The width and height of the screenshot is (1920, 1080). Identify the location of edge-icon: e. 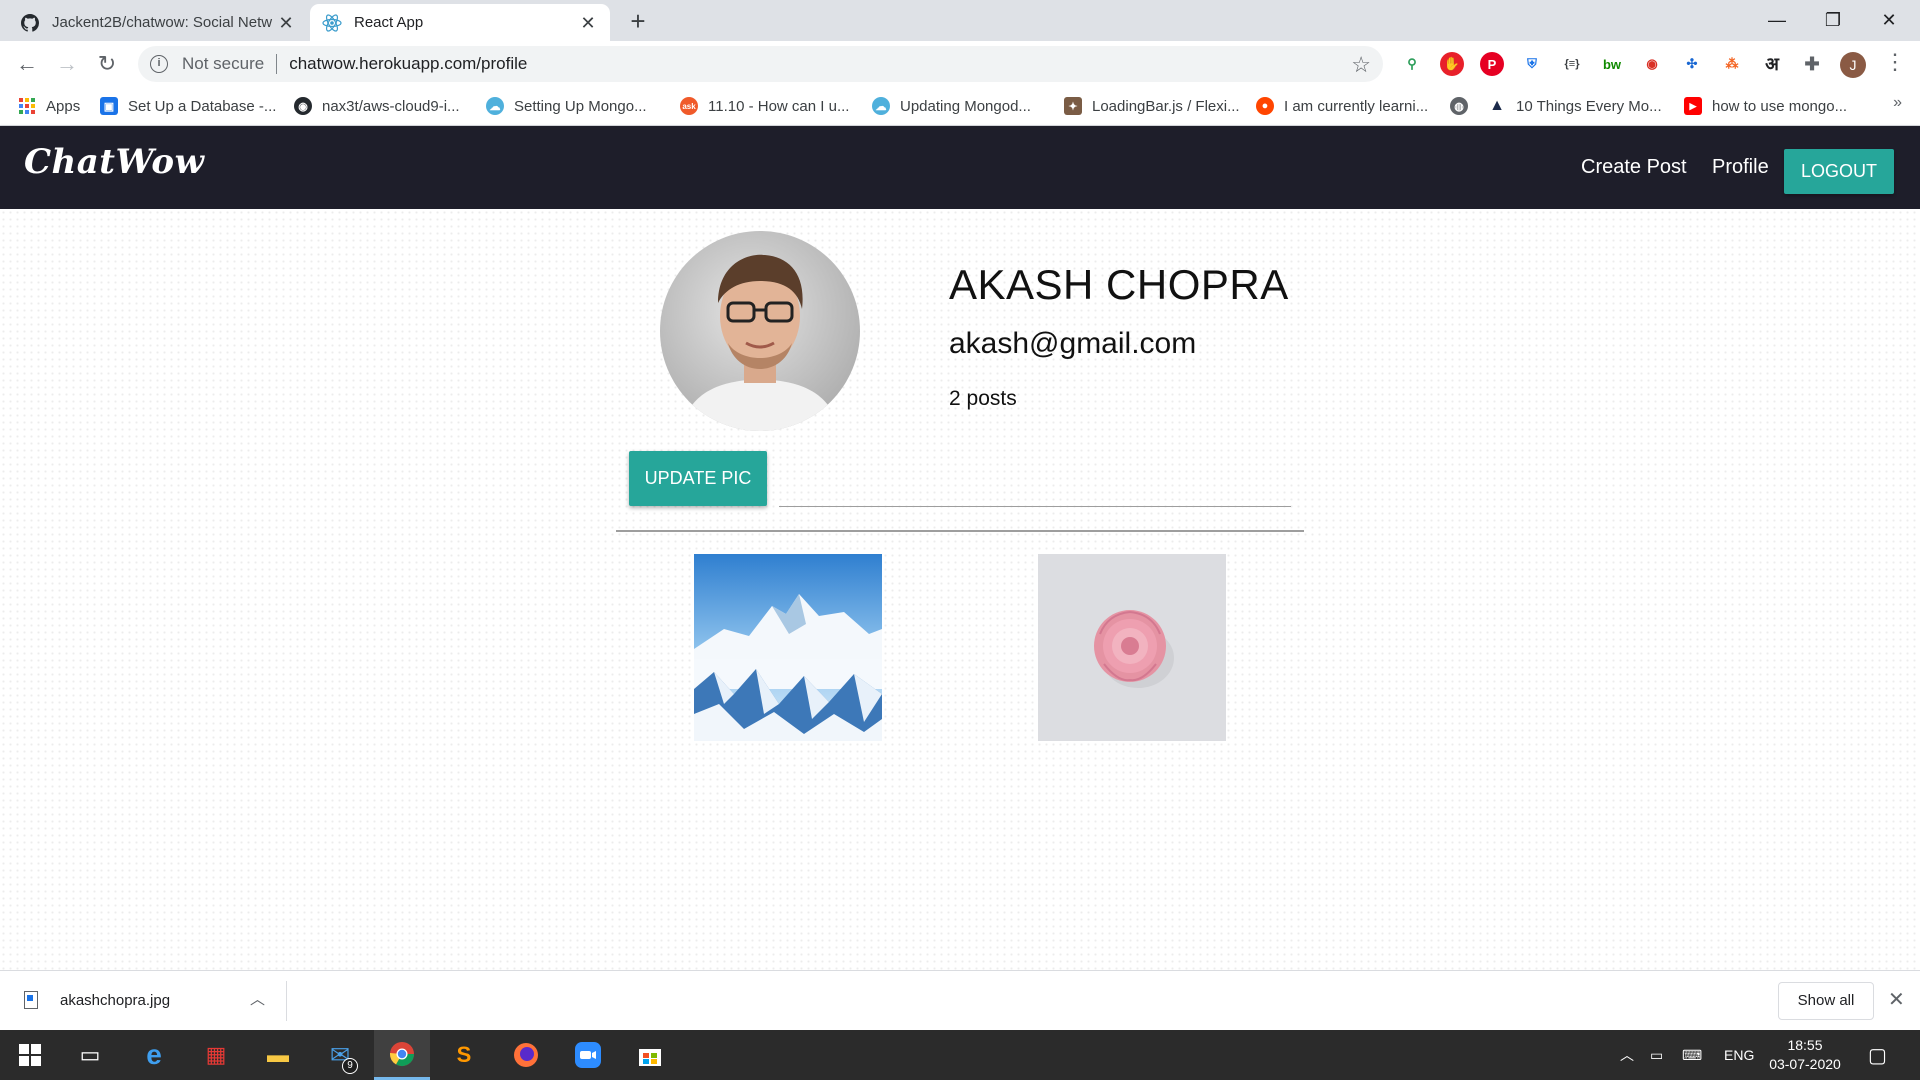
(154, 1055).